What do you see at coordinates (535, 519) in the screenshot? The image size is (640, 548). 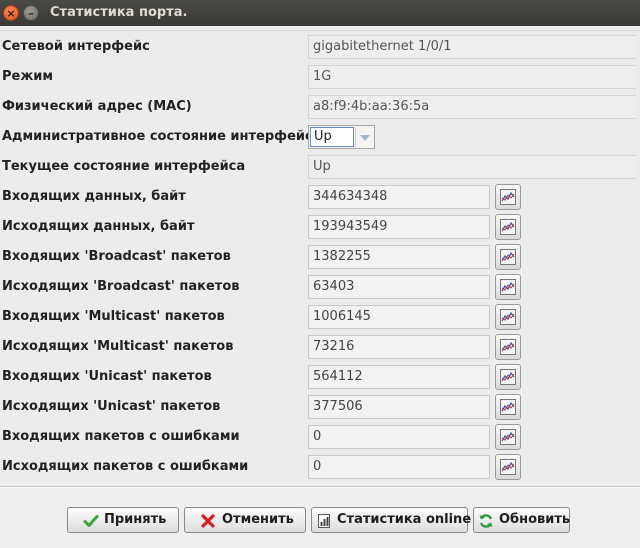 I see `refresh-label: Обновить` at bounding box center [535, 519].